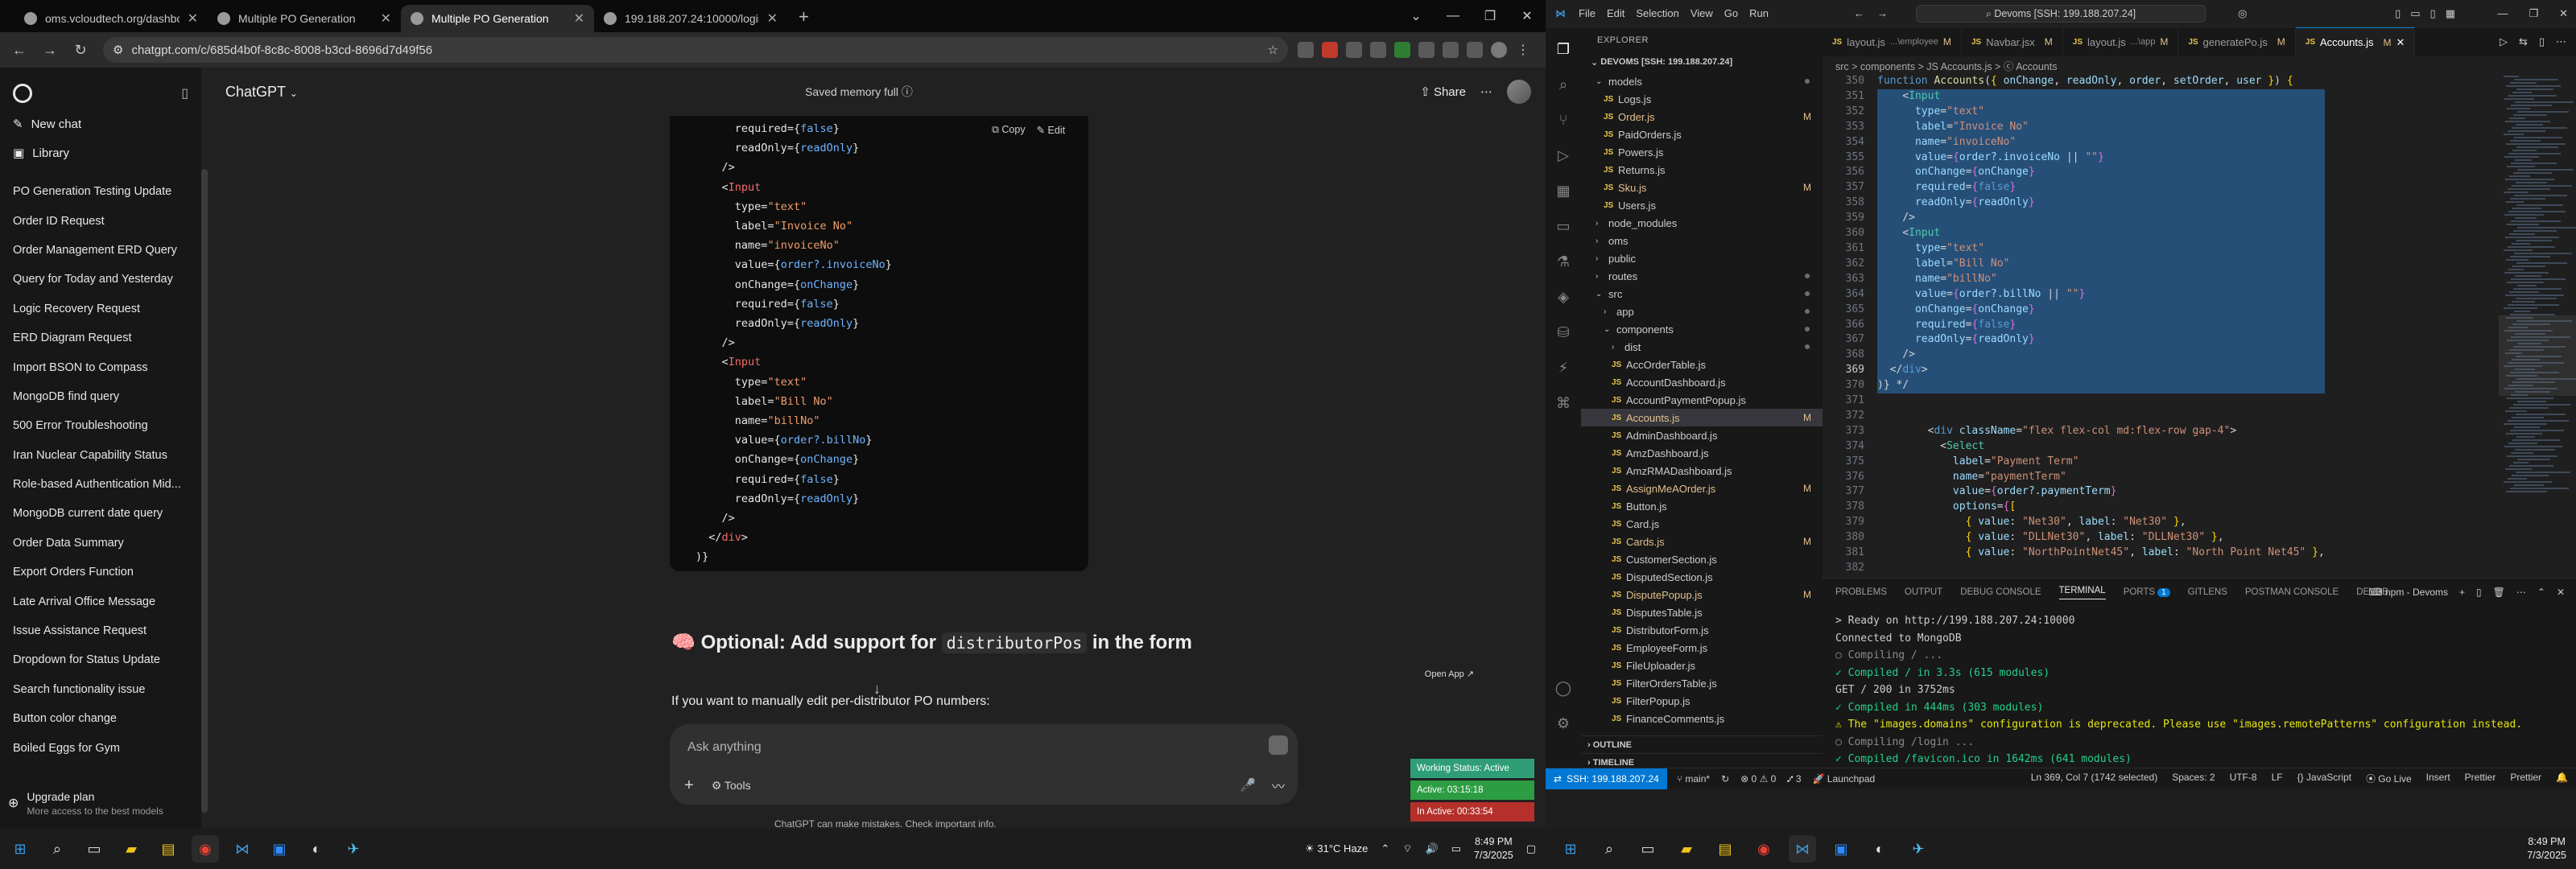 Image resolution: width=2576 pixels, height=869 pixels. I want to click on panel-tab-terminal: TERMINAL, so click(2082, 592).